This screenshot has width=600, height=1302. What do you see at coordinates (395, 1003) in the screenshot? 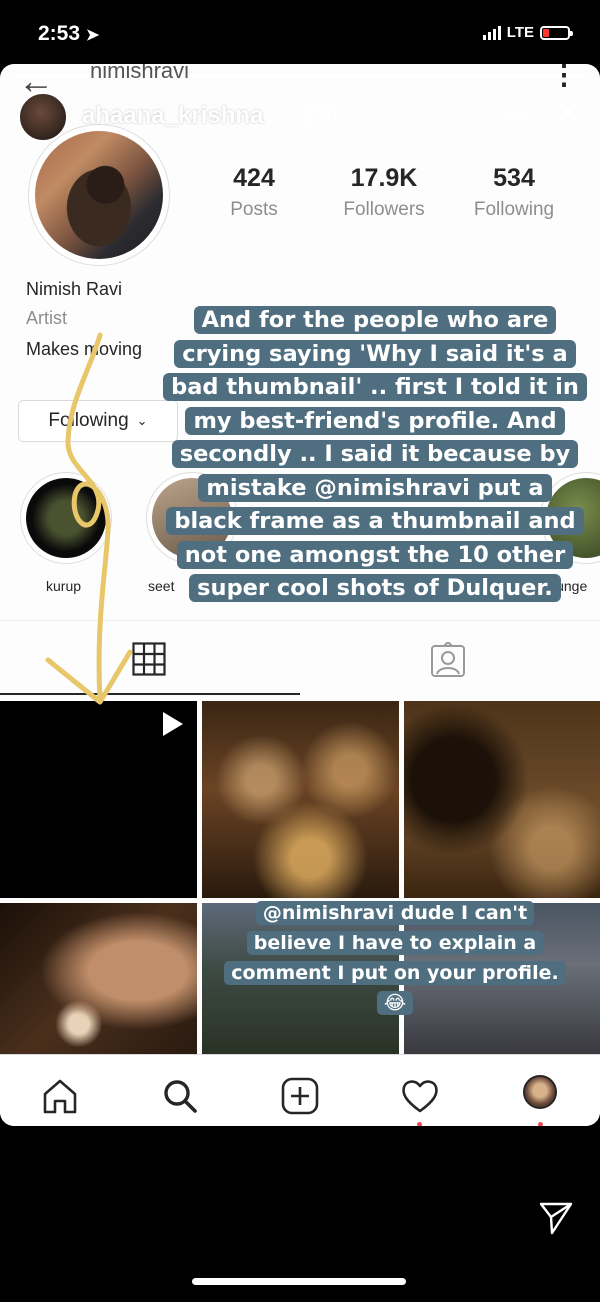
I see `reply-emoji: 😂` at bounding box center [395, 1003].